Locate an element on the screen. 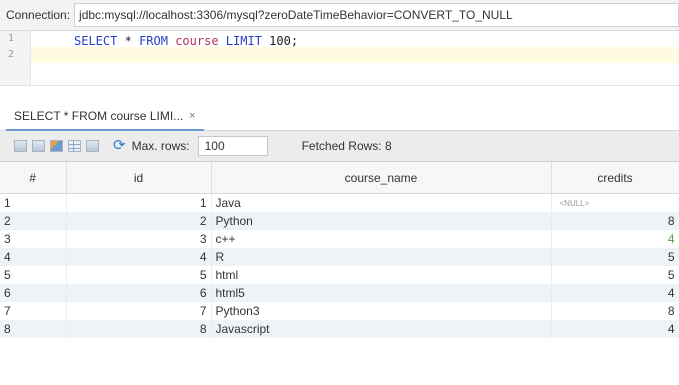 The image size is (679, 385). table-row: 5 5 html 5 is located at coordinates (339, 275).